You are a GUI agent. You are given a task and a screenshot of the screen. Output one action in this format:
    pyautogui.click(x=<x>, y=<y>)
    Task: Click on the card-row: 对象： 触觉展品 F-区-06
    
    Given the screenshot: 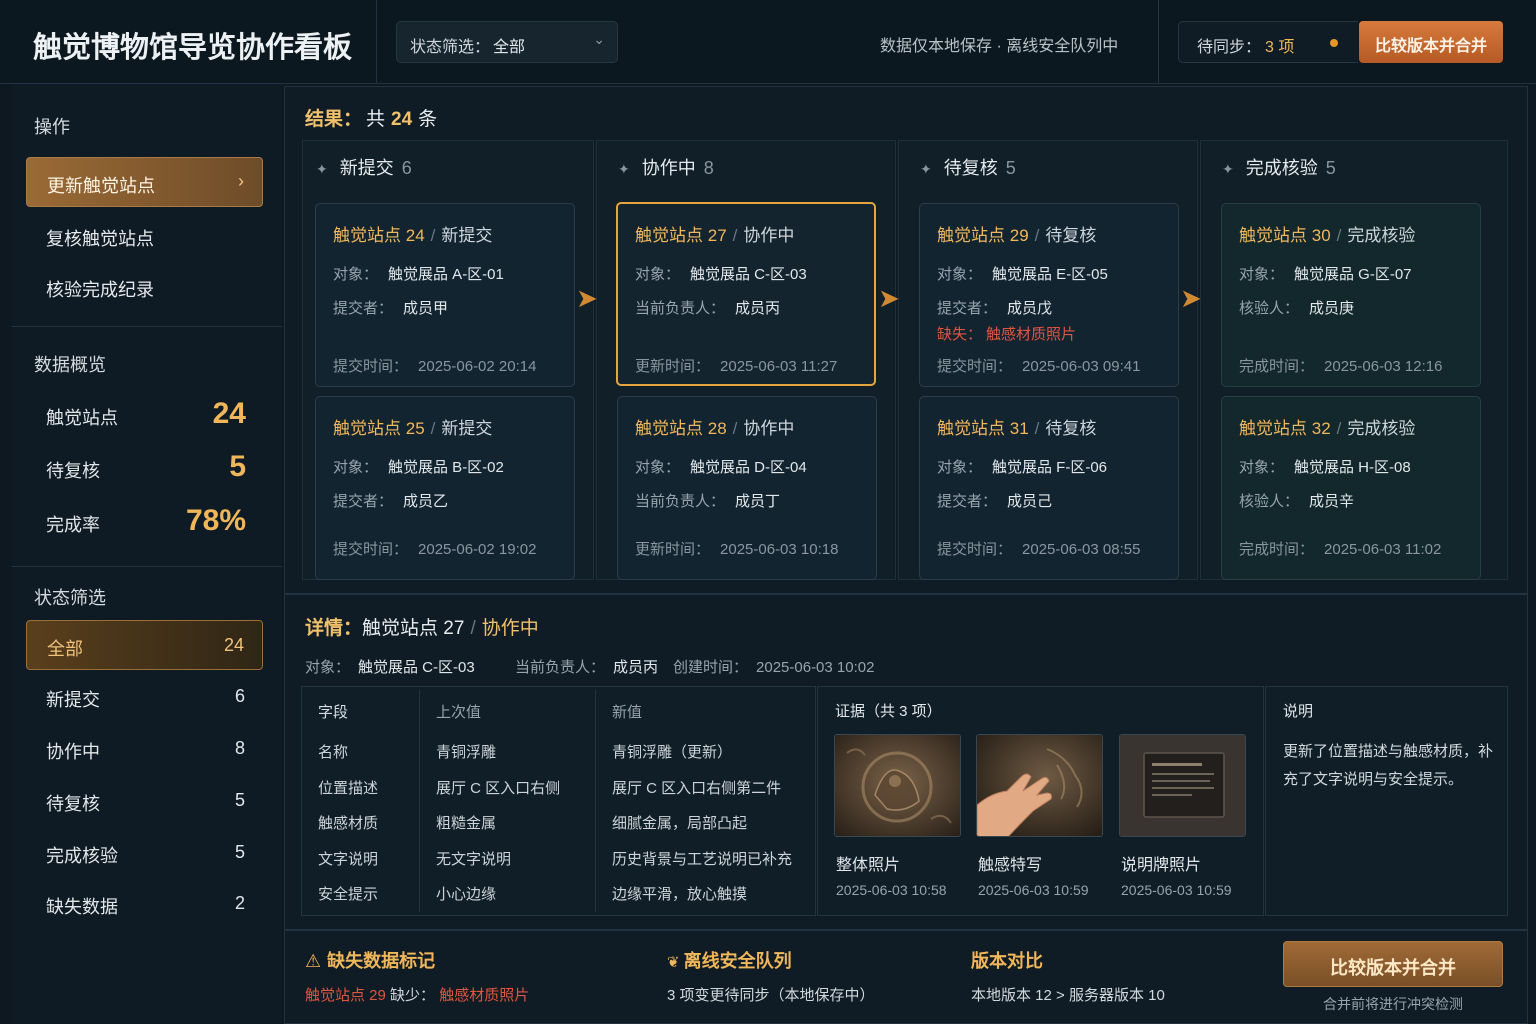 What is the action you would take?
    pyautogui.click(x=1022, y=467)
    